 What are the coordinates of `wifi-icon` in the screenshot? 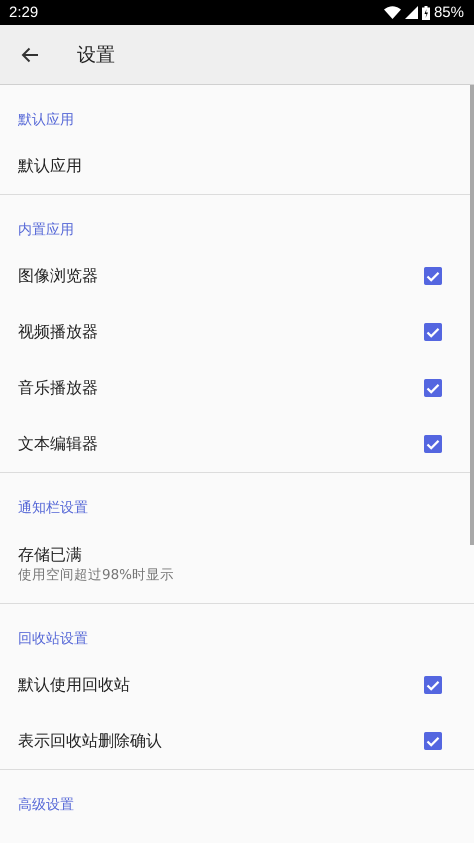 It's located at (392, 12).